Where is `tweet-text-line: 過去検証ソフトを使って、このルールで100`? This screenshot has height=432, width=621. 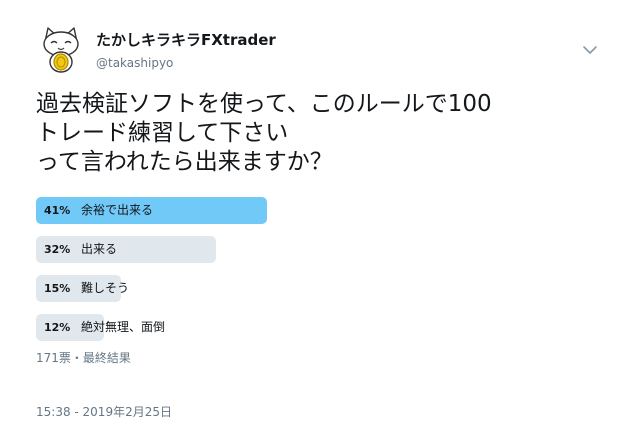 tweet-text-line: 過去検証ソフトを使って、このルールで100 is located at coordinates (264, 104).